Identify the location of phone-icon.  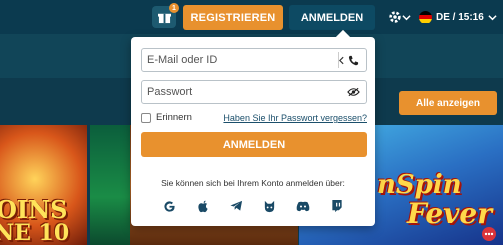
(353, 60).